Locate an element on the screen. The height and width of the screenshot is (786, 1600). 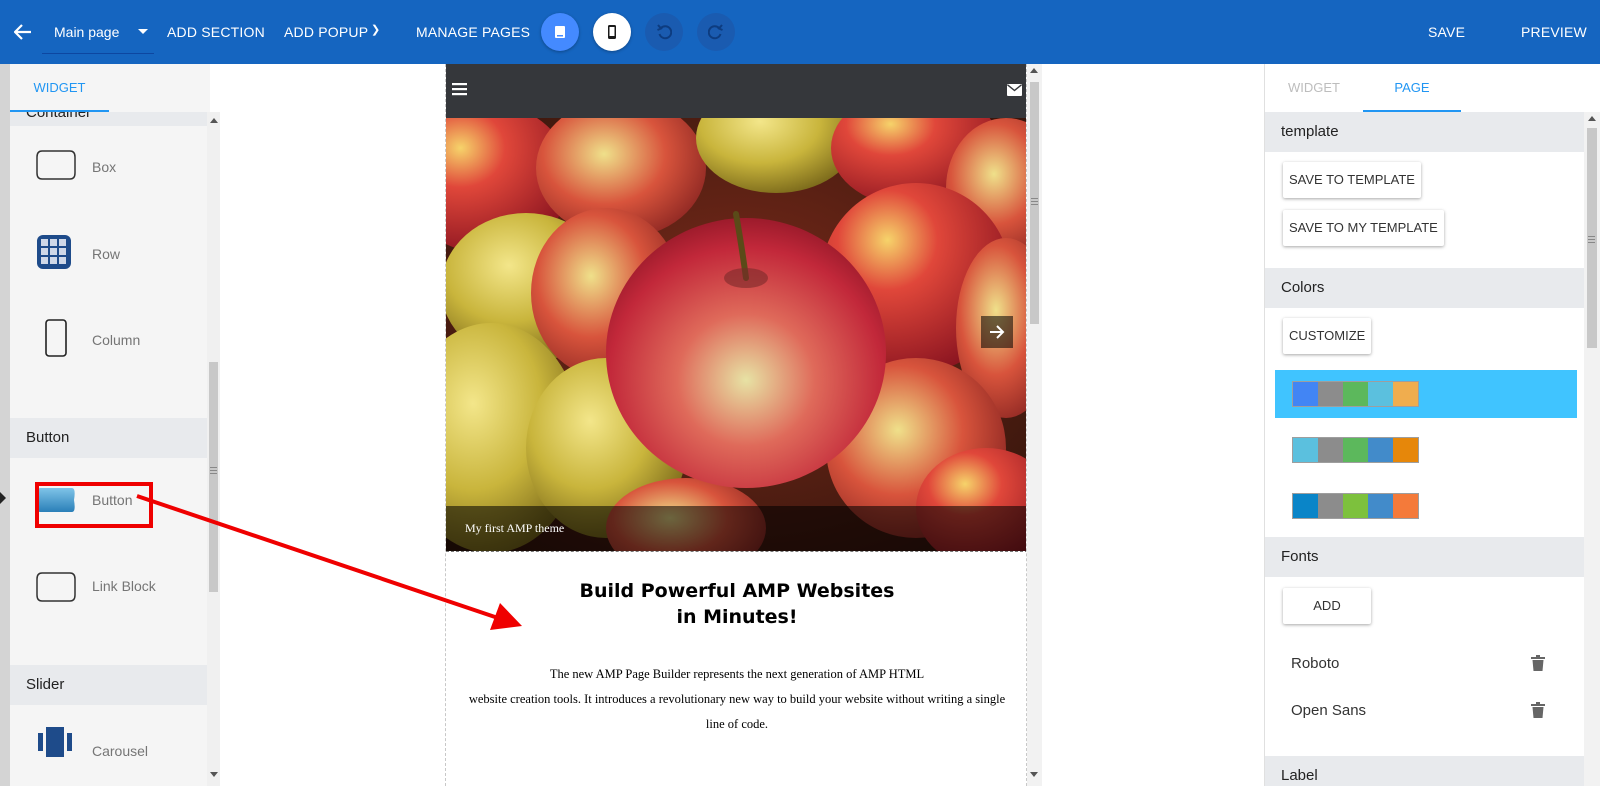
link-block-icon is located at coordinates (56, 587).